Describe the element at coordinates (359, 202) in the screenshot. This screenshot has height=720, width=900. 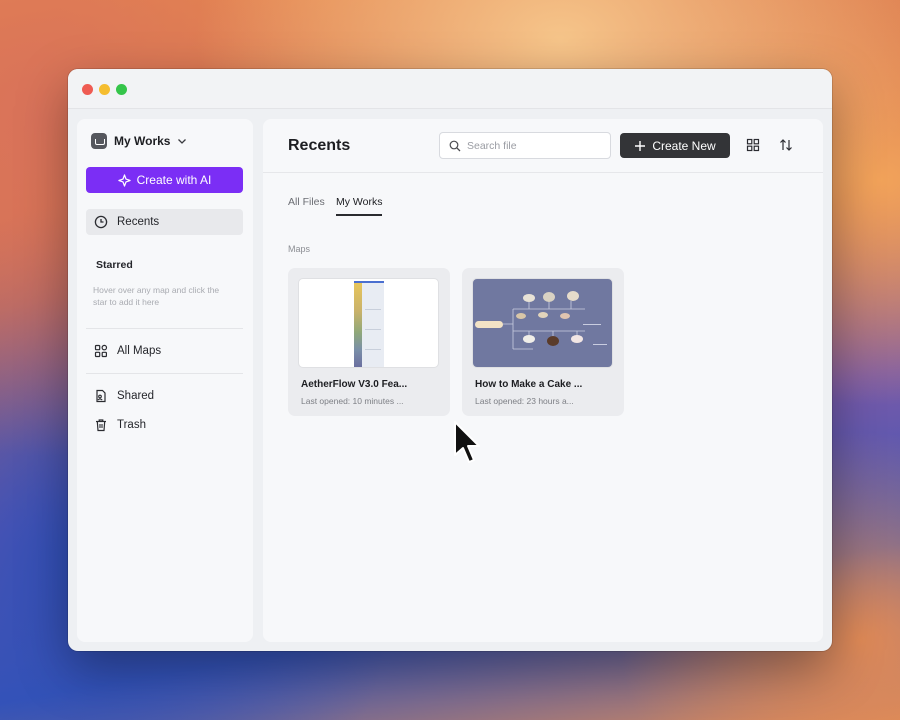
I see `tab-my-works: My Works` at that location.